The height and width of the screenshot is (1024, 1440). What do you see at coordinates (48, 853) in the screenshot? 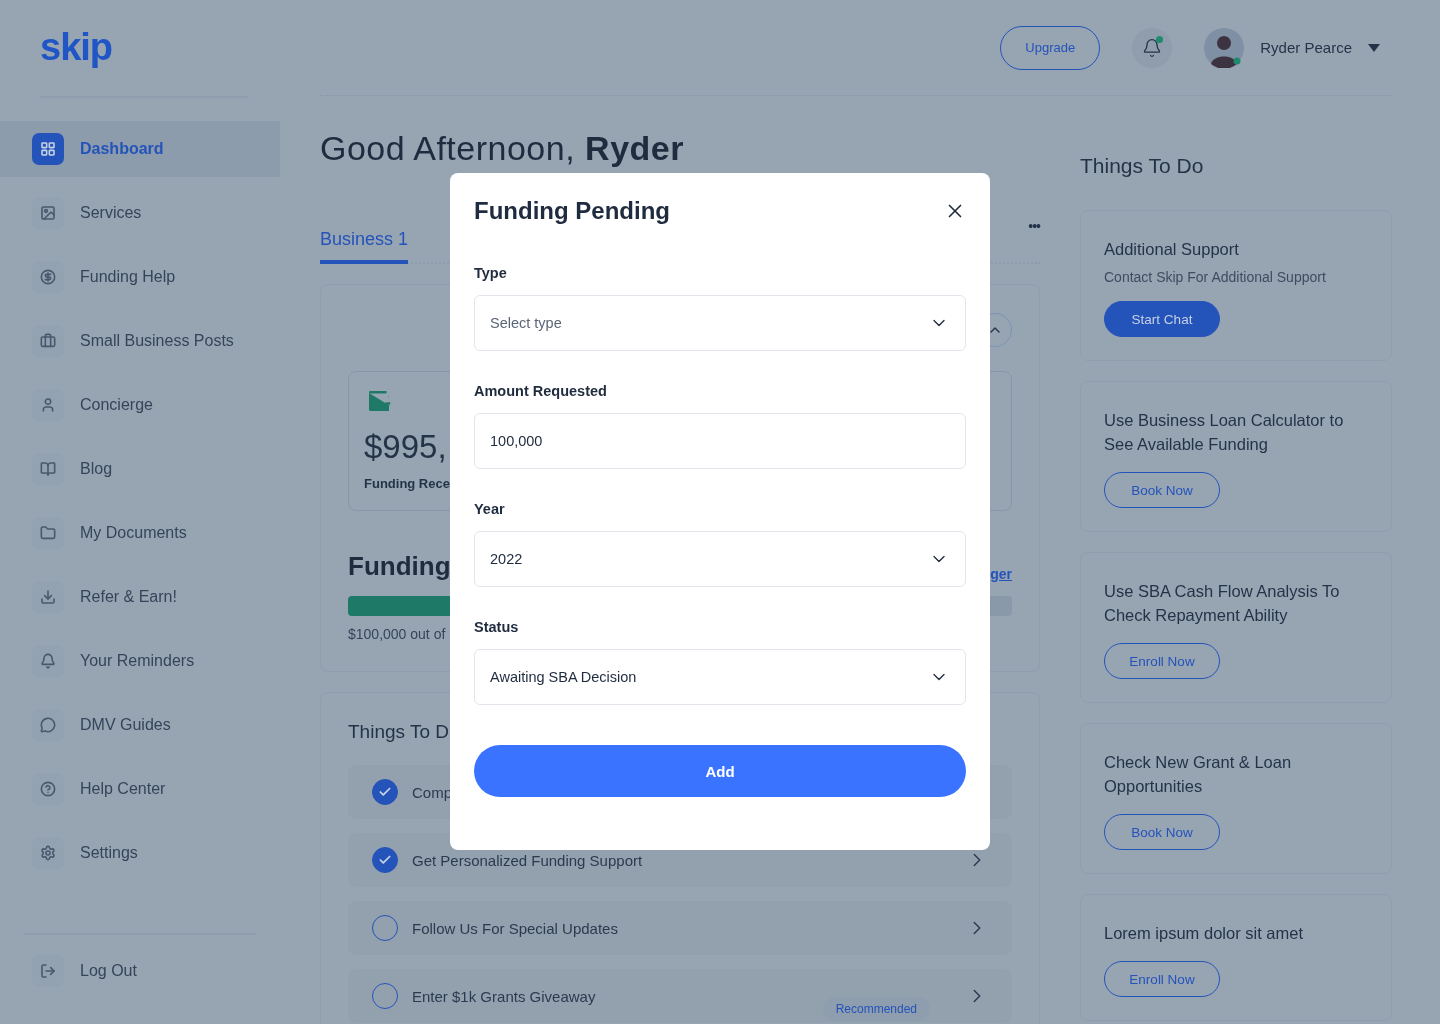
I see `settings-icon` at bounding box center [48, 853].